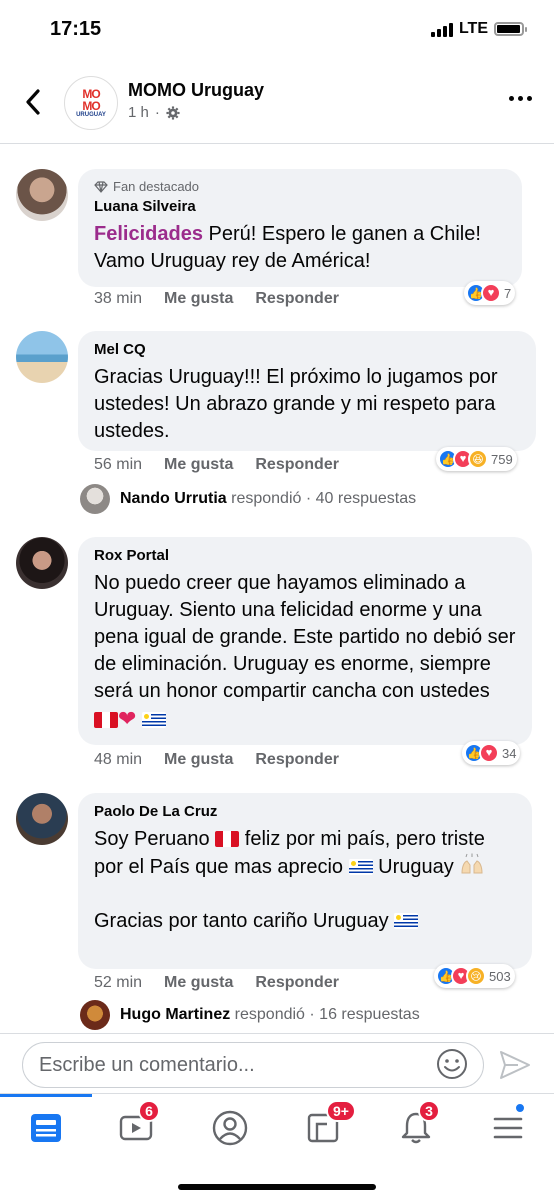  Describe the element at coordinates (277, 102) in the screenshot. I see `post-header: MO MO URUGUAY MOMO Uruguay 1 h ·` at that location.